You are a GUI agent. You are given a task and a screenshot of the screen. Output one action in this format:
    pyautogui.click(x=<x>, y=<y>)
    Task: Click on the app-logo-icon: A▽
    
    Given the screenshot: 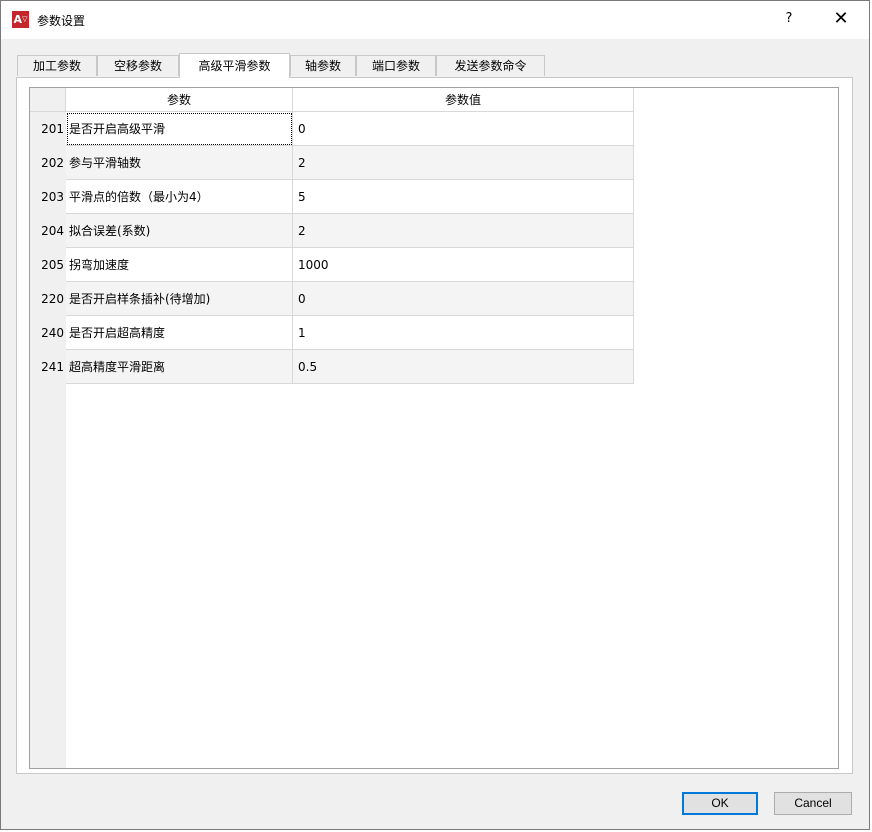 What is the action you would take?
    pyautogui.click(x=20, y=19)
    